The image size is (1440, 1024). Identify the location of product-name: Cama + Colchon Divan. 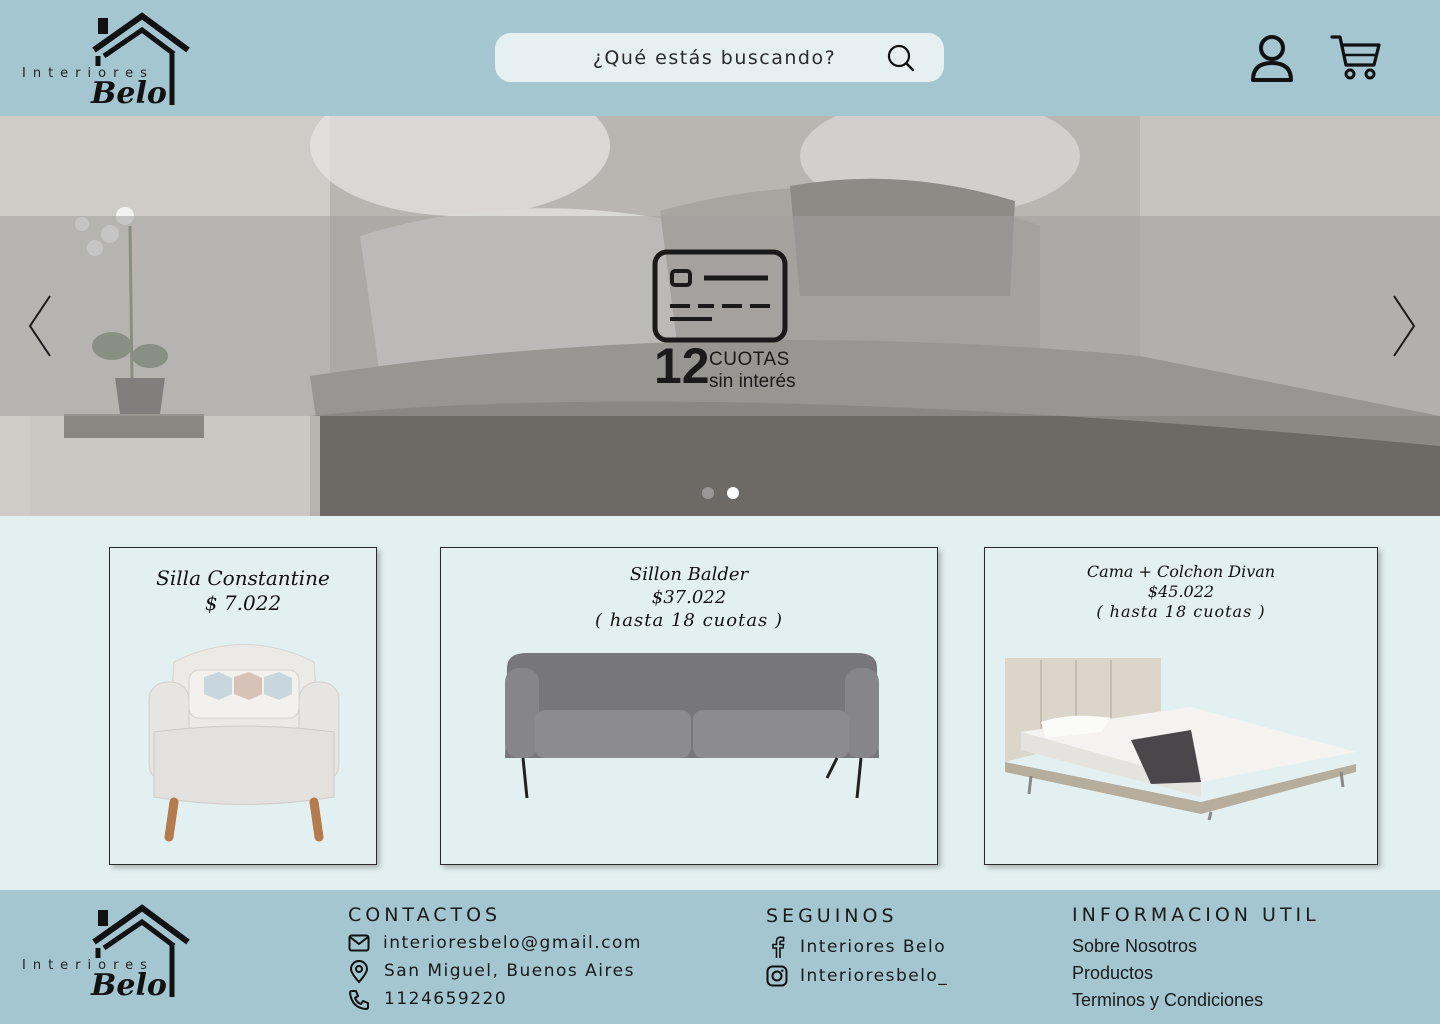
(1181, 571).